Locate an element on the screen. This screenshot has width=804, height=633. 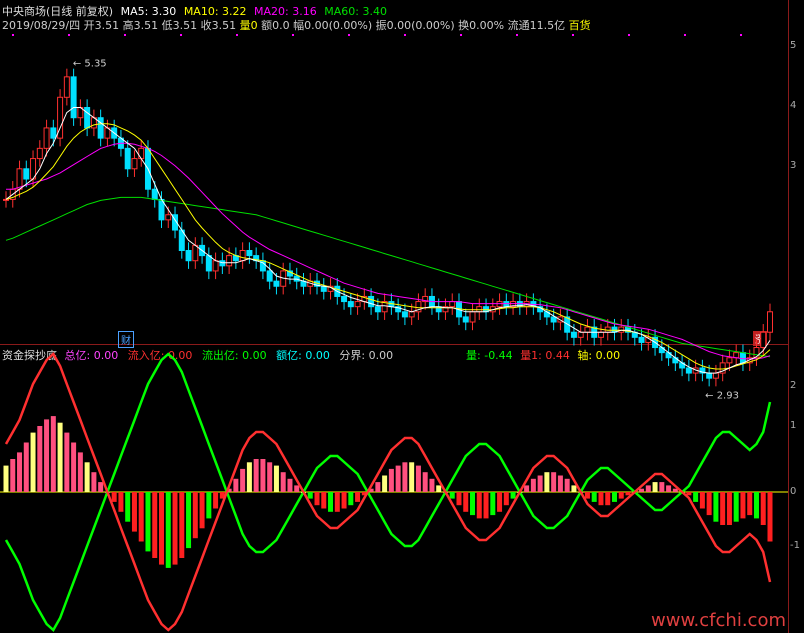
ind-tick-minus1: -1 is located at coordinates (795, 545).